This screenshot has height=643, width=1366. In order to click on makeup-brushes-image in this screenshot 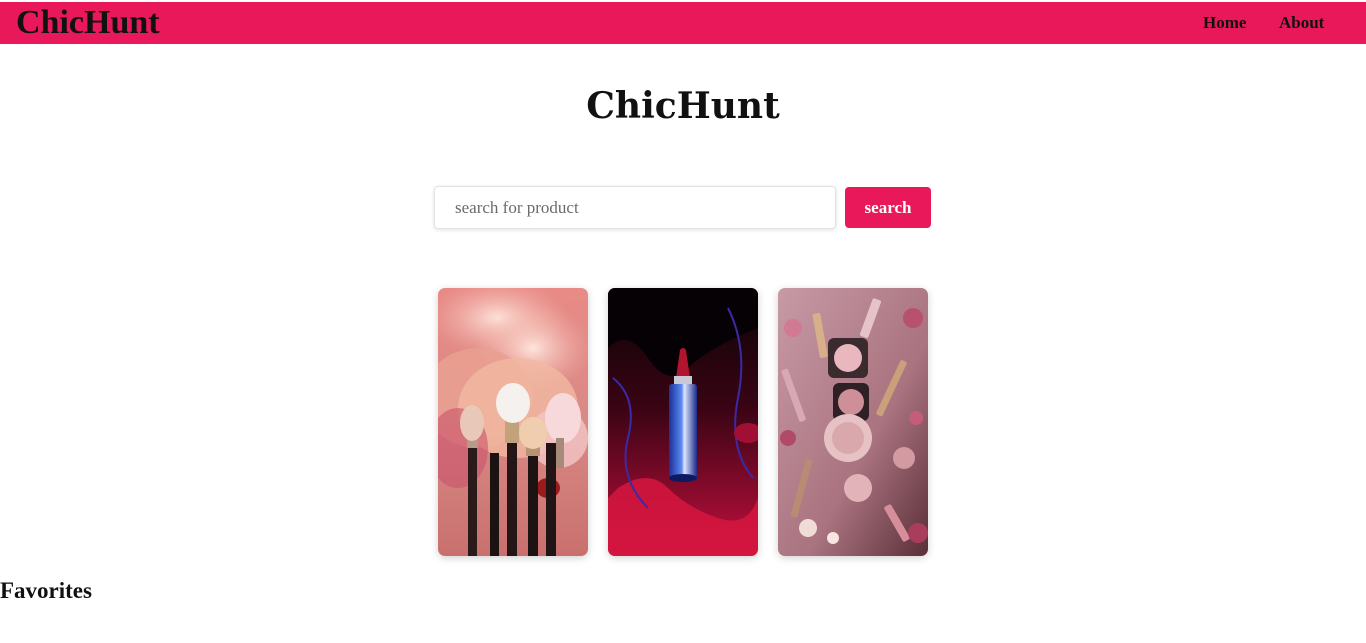, I will do `click(513, 422)`.